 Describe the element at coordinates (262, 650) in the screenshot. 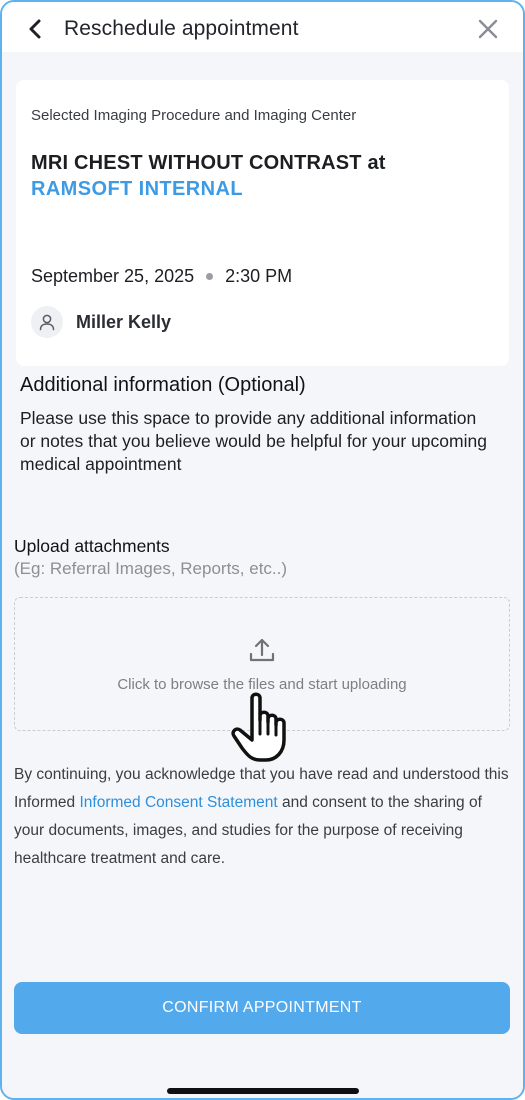

I see `upload-icon` at that location.